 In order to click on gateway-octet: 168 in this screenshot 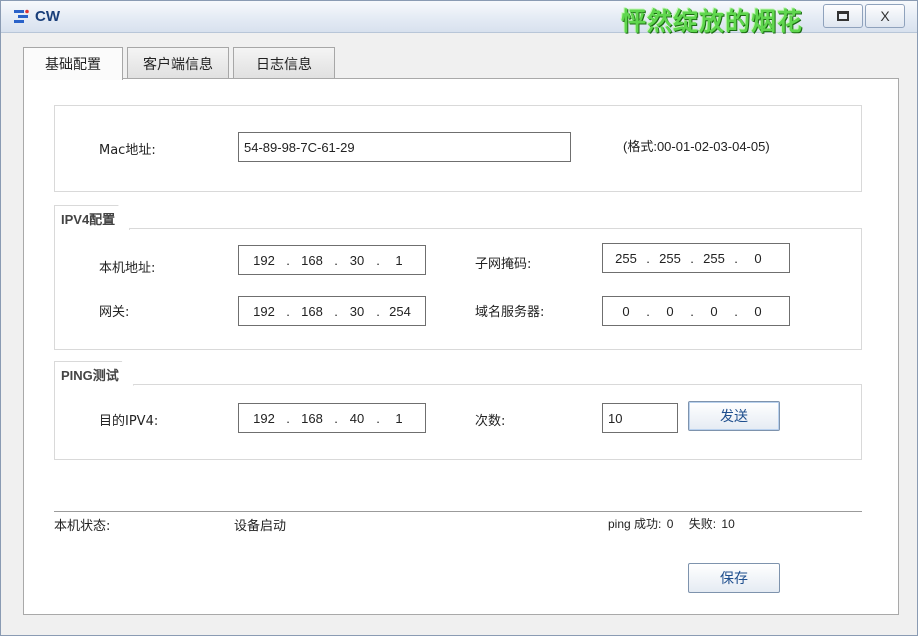, I will do `click(312, 311)`.